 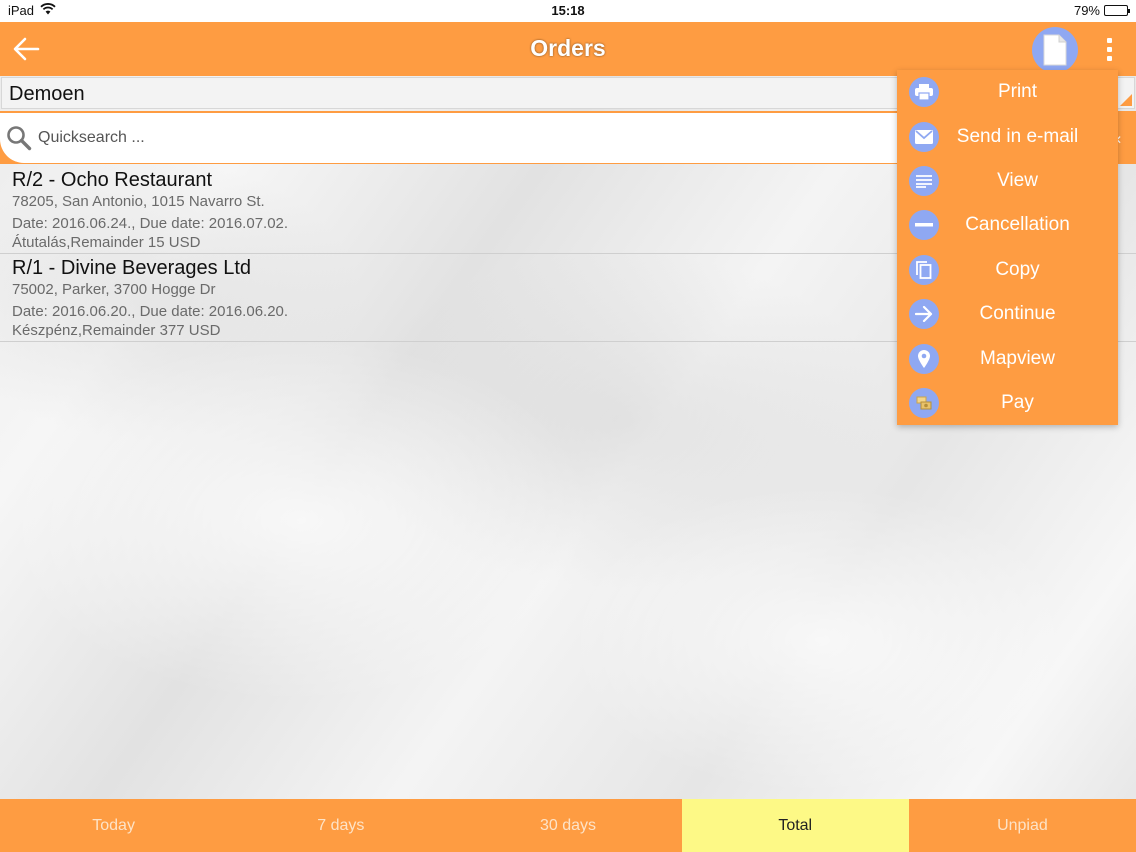 I want to click on battery-percent: 79%, so click(x=1086, y=10).